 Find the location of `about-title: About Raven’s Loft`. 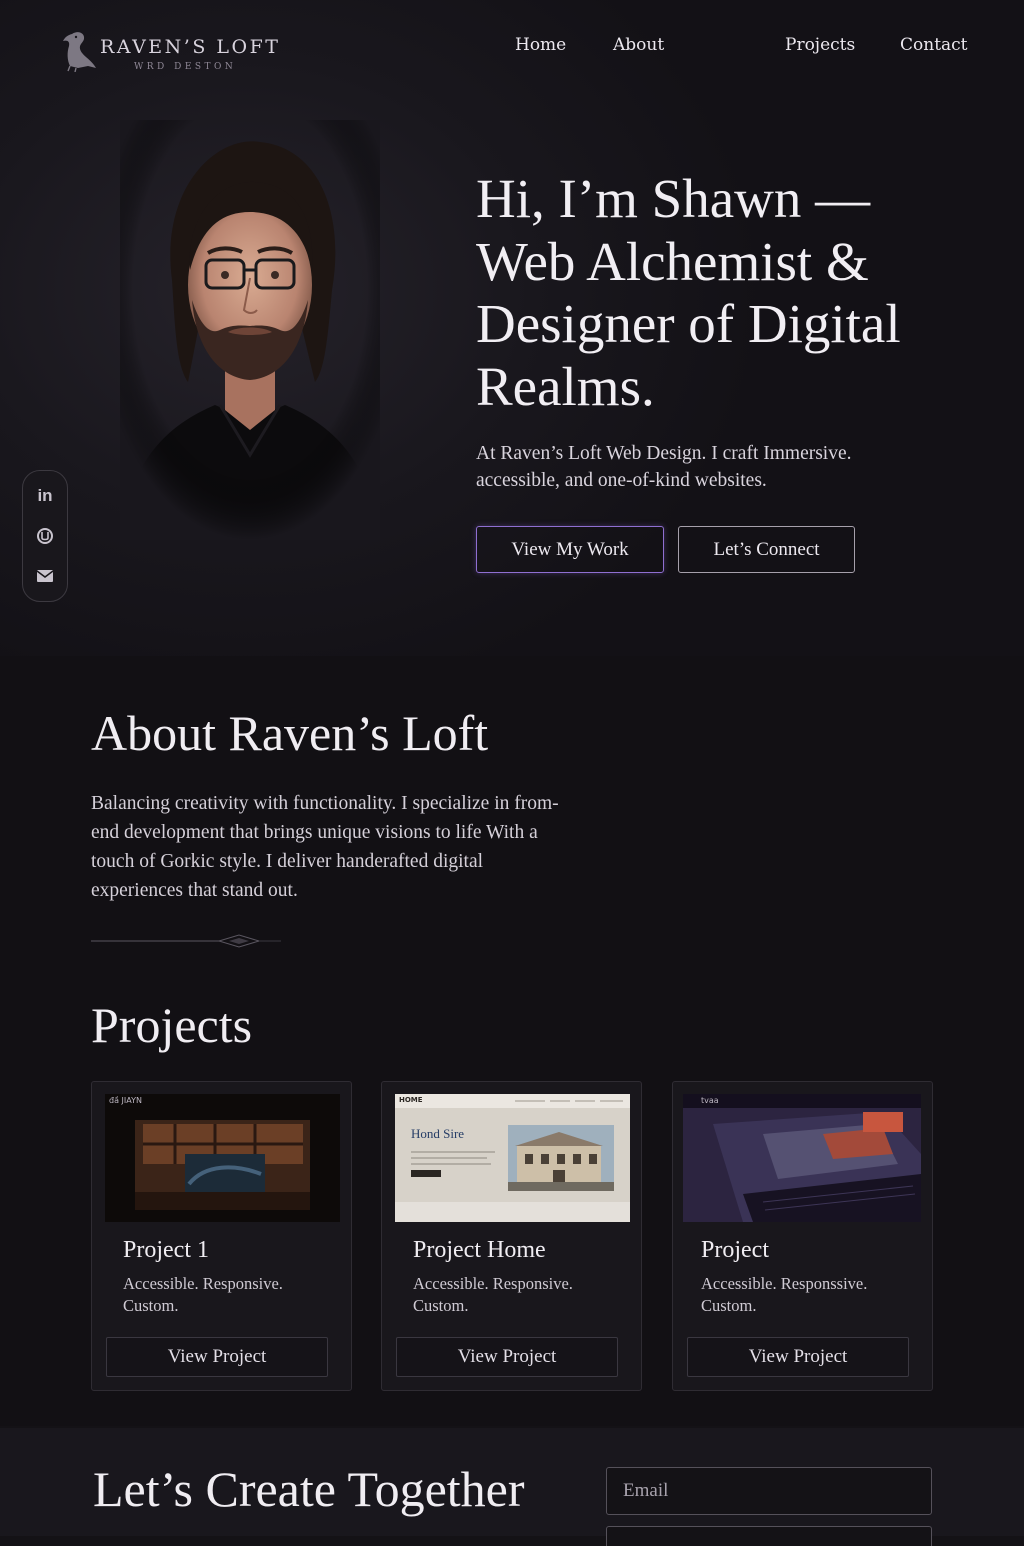

about-title: About Raven’s Loft is located at coordinates (290, 733).